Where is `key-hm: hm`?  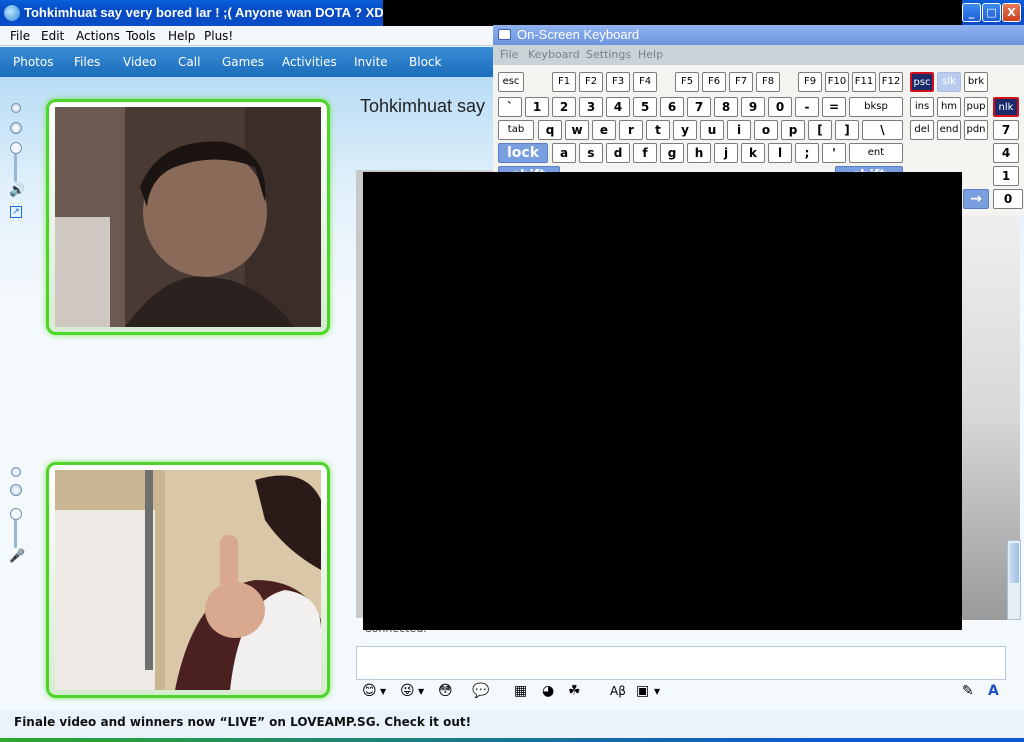
key-hm: hm is located at coordinates (949, 107).